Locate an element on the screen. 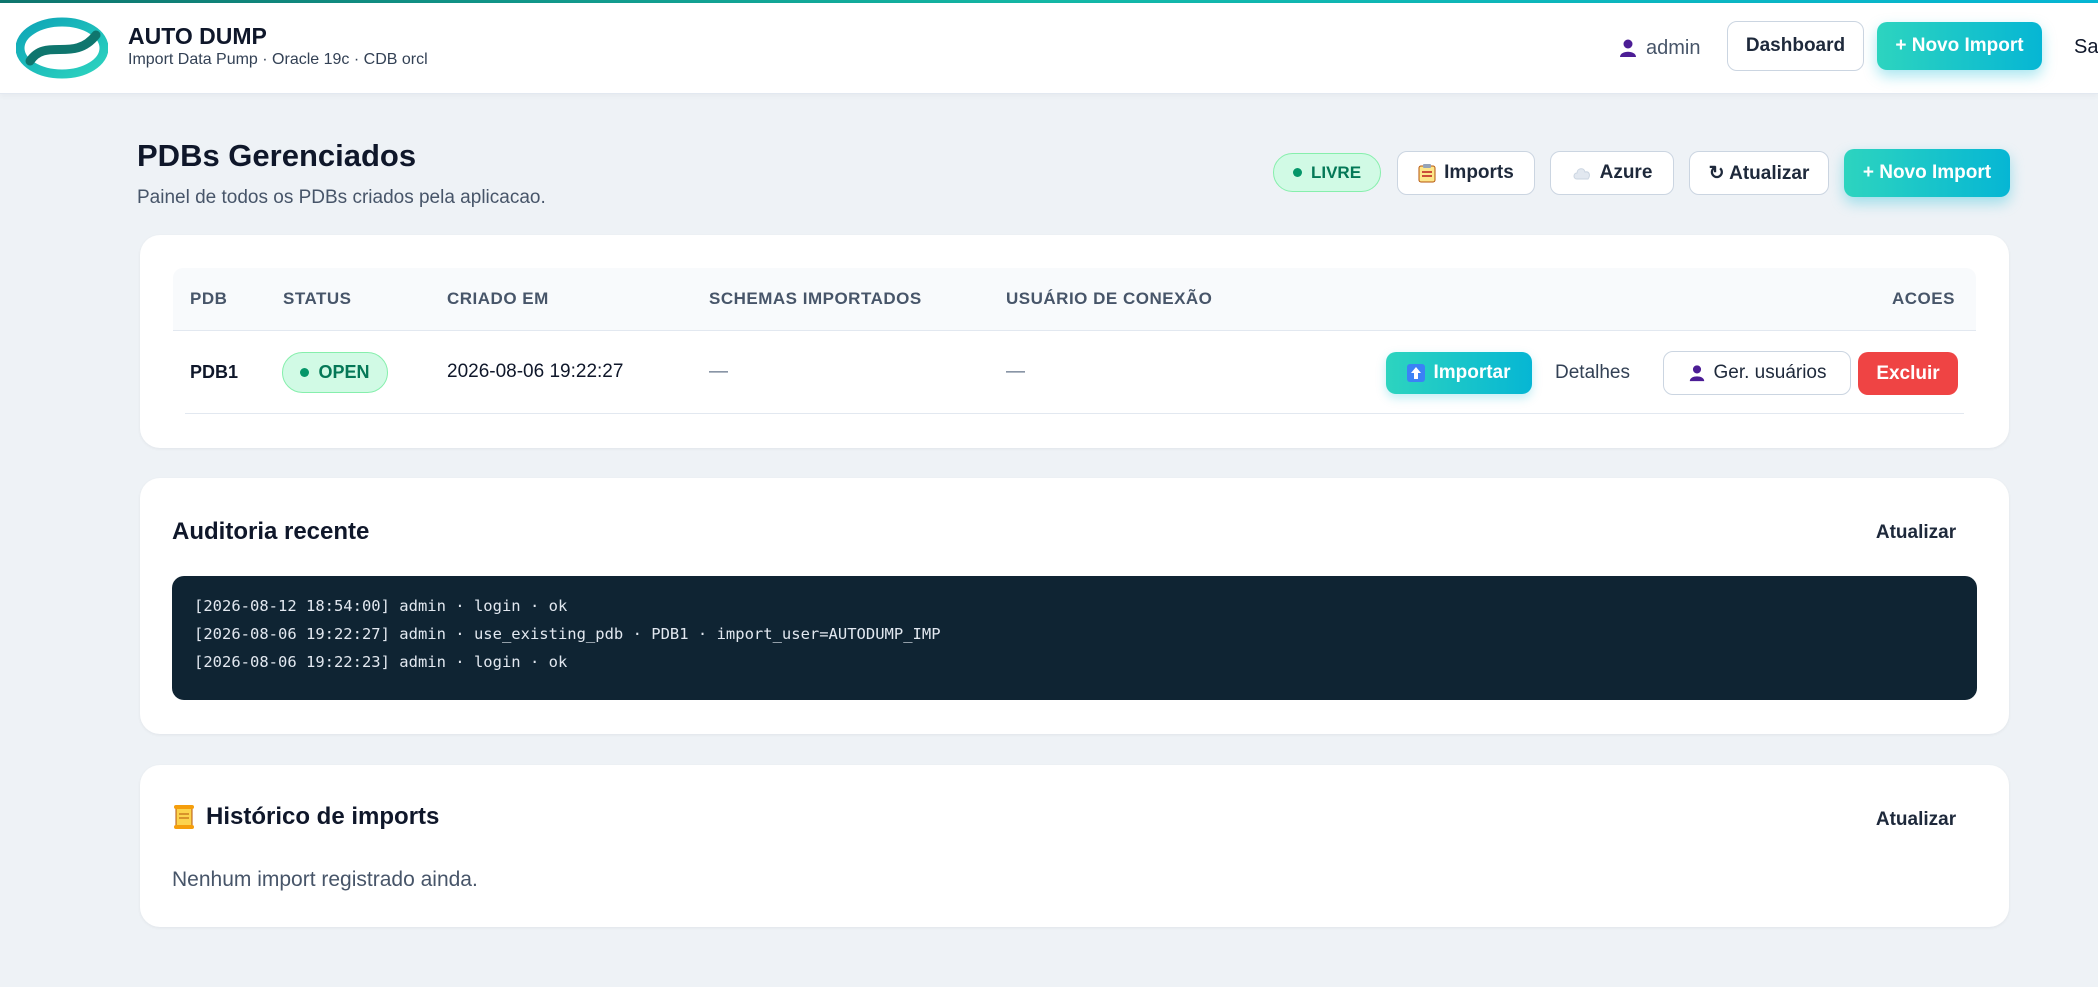 The width and height of the screenshot is (2098, 987). history-refresh-button: Atualizar is located at coordinates (1916, 820).